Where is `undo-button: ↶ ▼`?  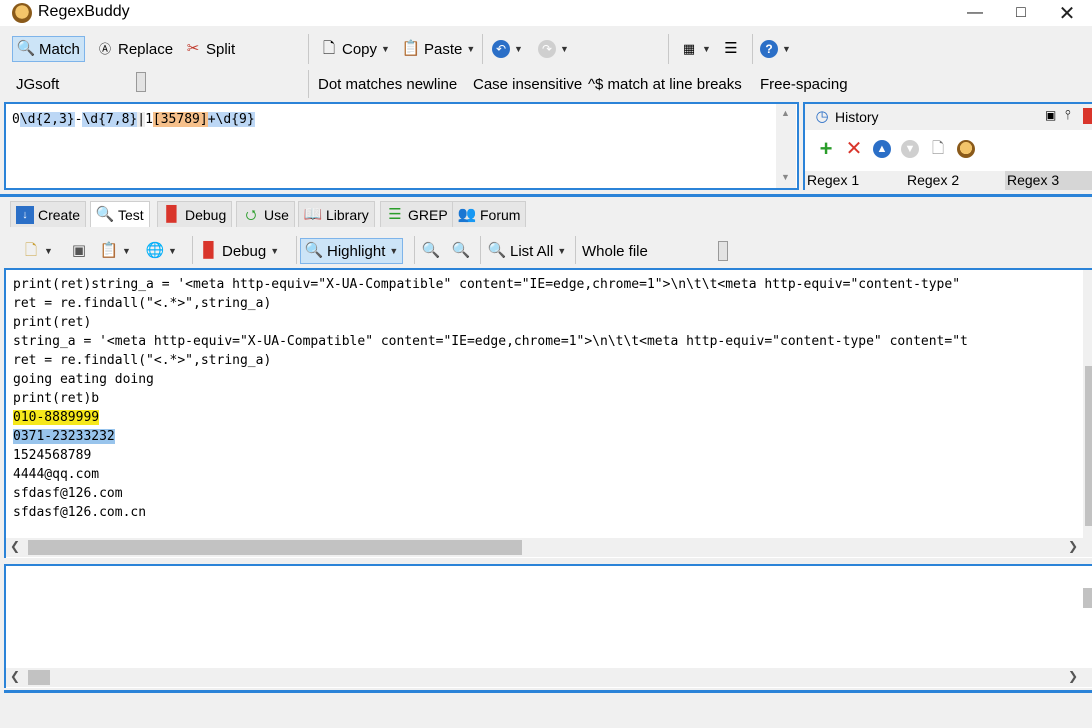
undo-button: ↶ ▼ is located at coordinates (507, 49).